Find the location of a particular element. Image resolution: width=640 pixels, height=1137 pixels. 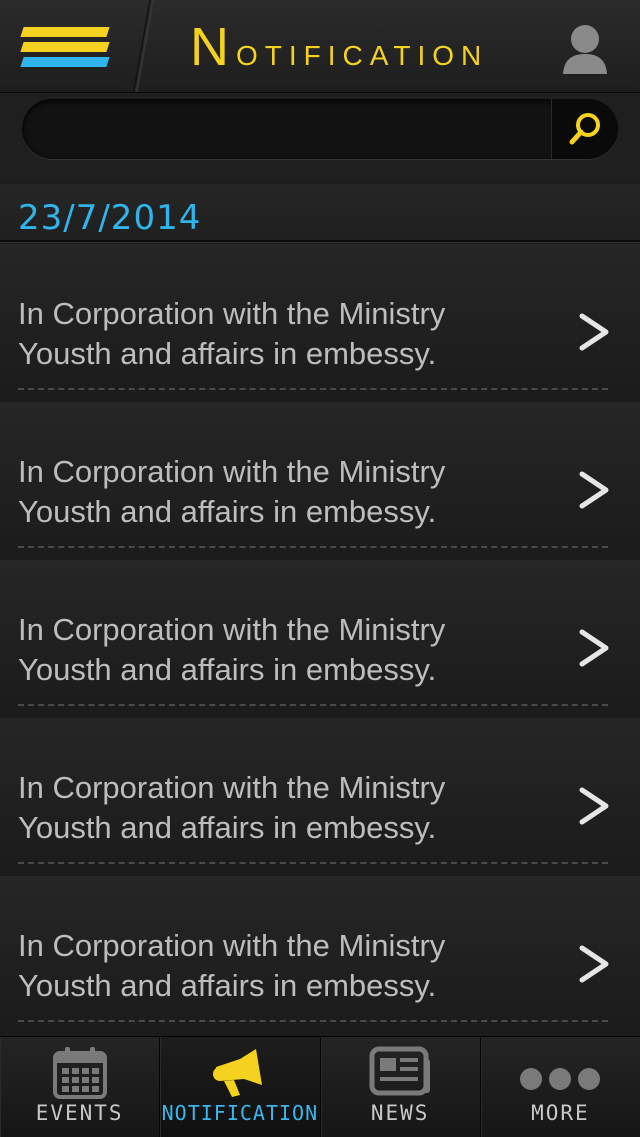

page-title-initial: N is located at coordinates (210, 47).